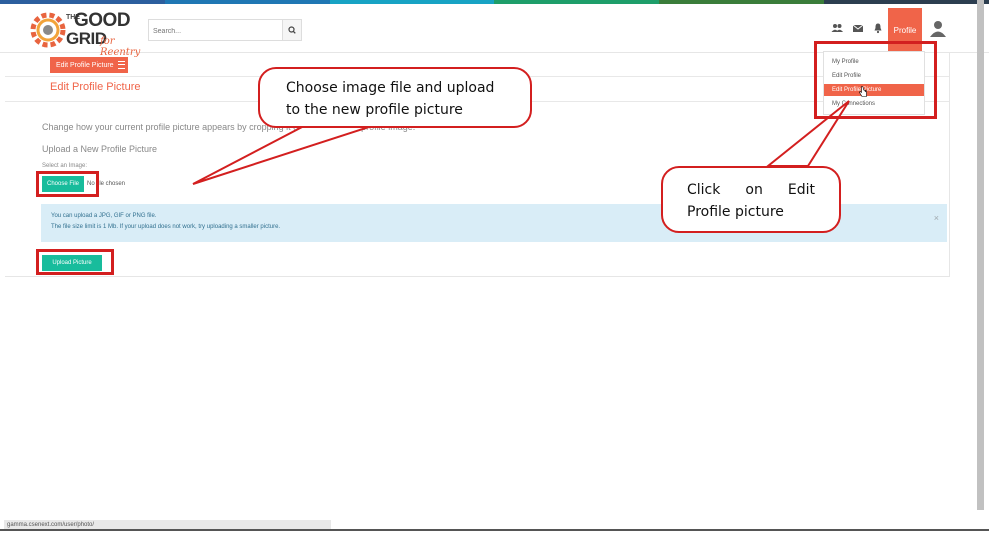 This screenshot has width=989, height=537. I want to click on bottom-border, so click(494, 530).